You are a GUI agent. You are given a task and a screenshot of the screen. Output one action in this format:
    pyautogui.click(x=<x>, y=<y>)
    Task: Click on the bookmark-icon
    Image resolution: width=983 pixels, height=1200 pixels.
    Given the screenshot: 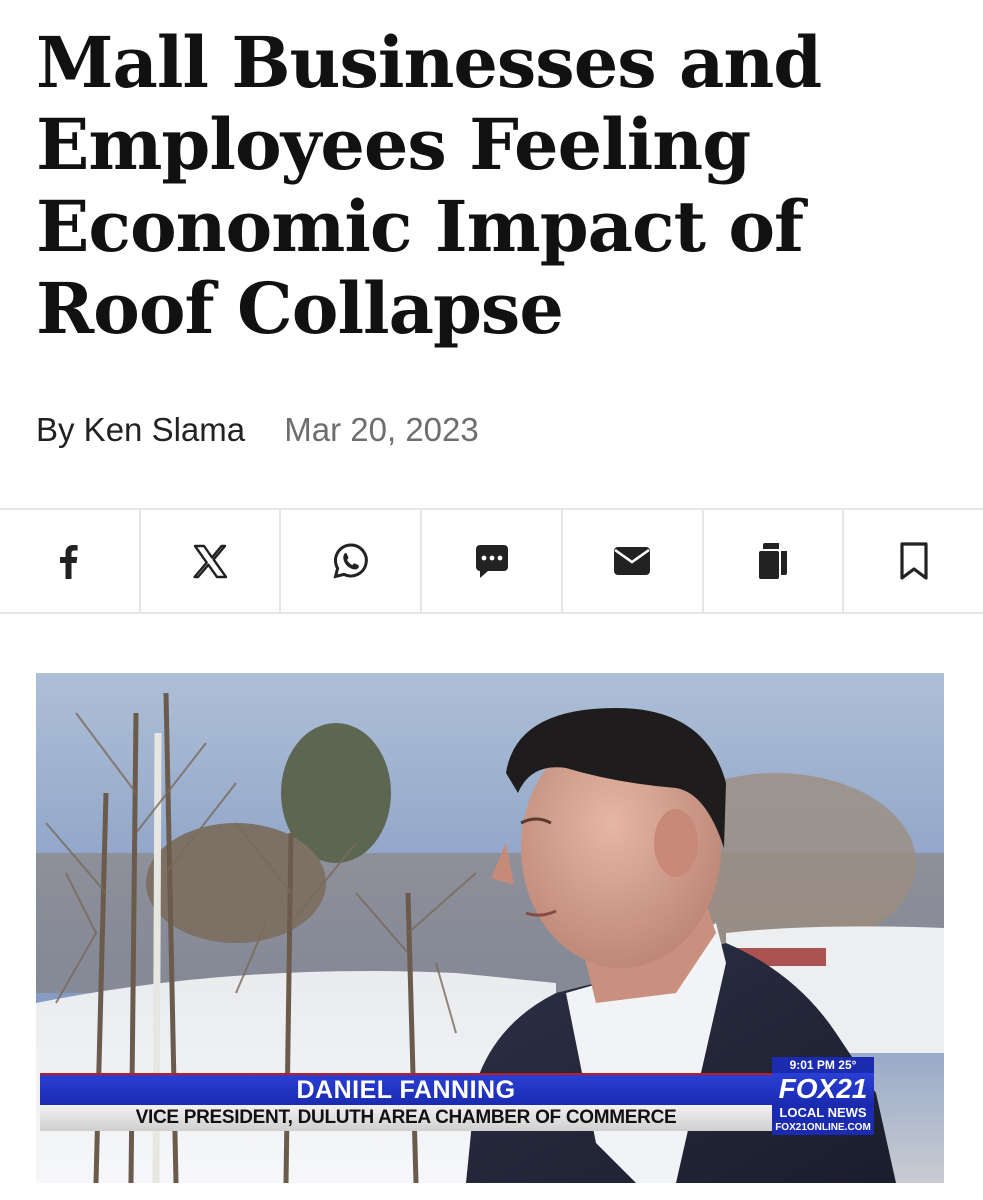 What is the action you would take?
    pyautogui.click(x=914, y=561)
    